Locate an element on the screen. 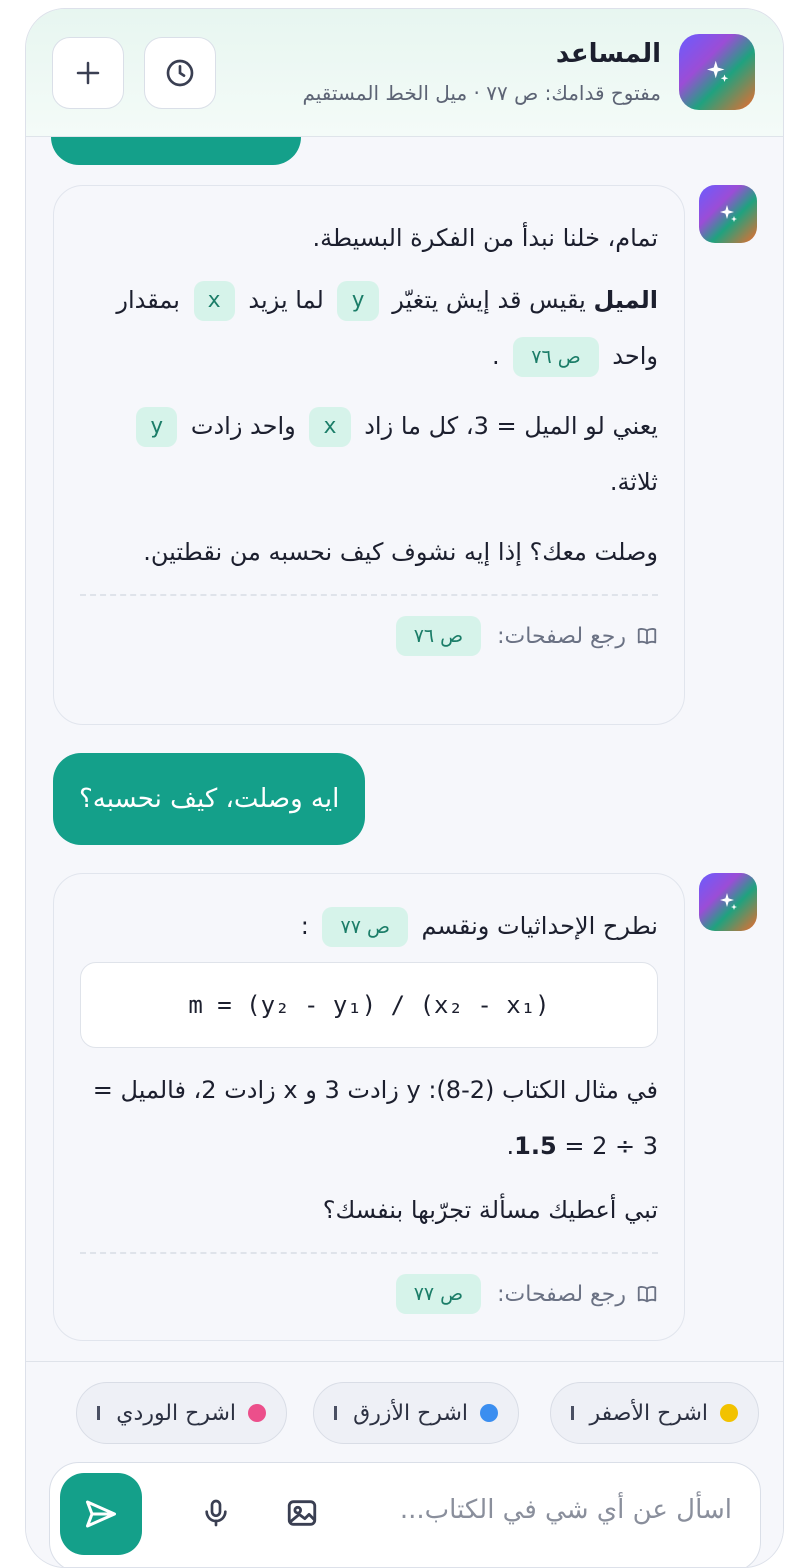 This screenshot has height=1568, width=804. page-references: رجع لصفحات: ص ٧٦ is located at coordinates (369, 636).